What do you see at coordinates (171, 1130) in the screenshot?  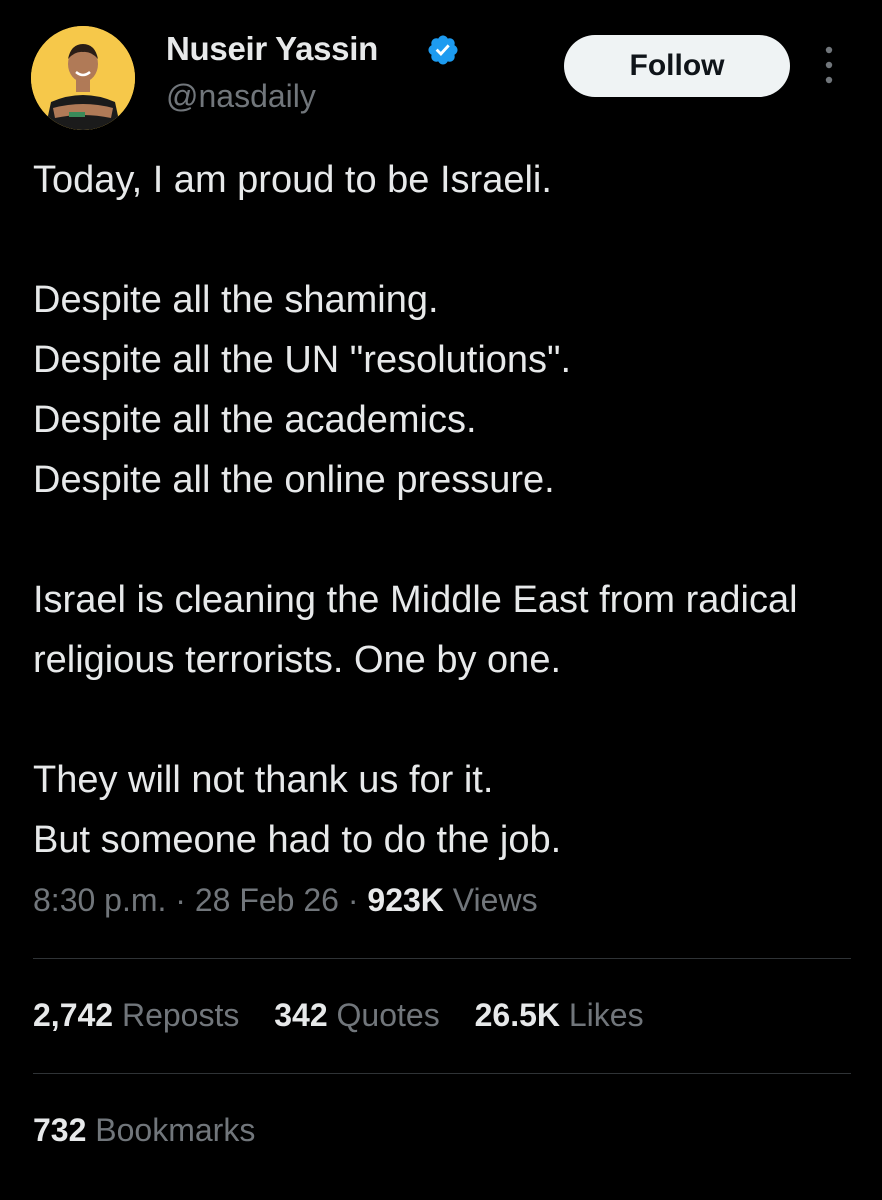 I see `bookmarks-label: Bookmarks` at bounding box center [171, 1130].